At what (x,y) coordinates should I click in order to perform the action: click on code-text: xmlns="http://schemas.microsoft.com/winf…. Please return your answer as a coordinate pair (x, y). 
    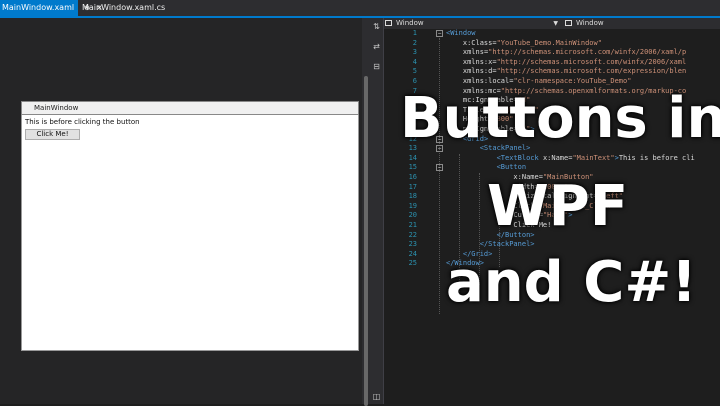
    Looking at the image, I should click on (566, 52).